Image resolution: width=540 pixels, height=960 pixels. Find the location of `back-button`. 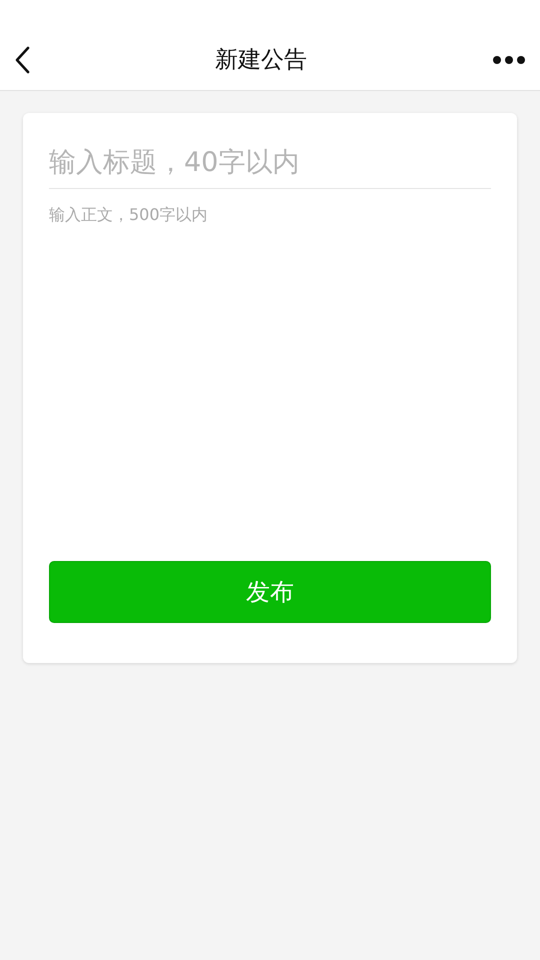

back-button is located at coordinates (22, 60).